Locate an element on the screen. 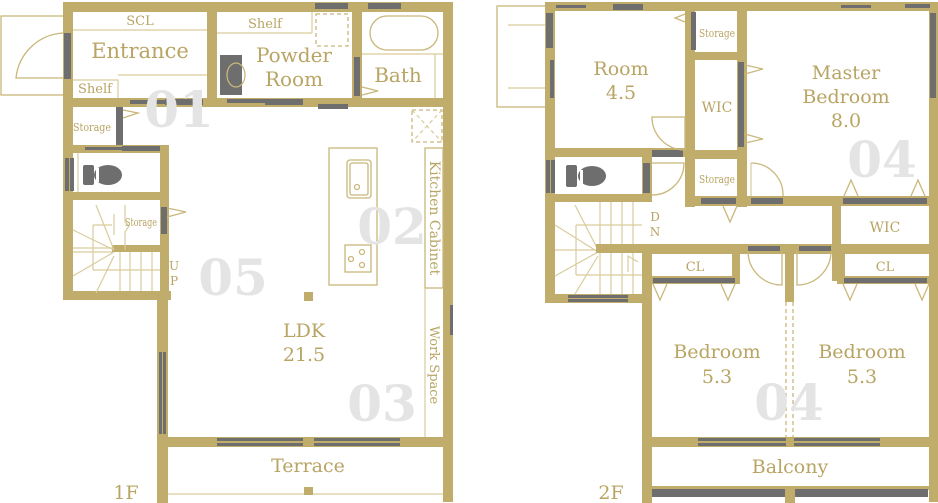 The height and width of the screenshot is (503, 938). bathtub is located at coordinates (404, 33).